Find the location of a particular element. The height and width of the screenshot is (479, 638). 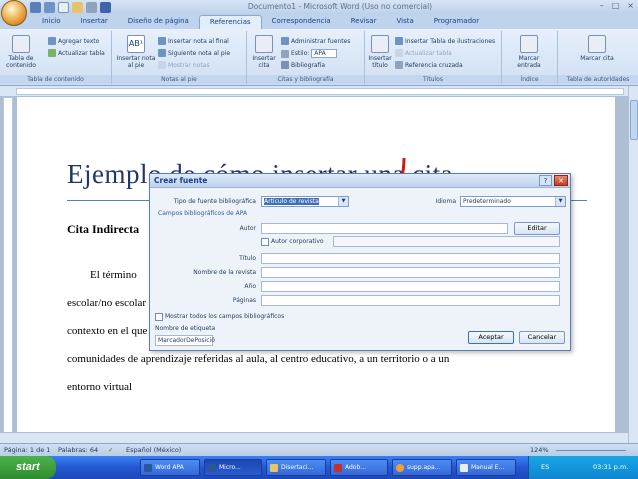

insert-citation-icon is located at coordinates (264, 44).